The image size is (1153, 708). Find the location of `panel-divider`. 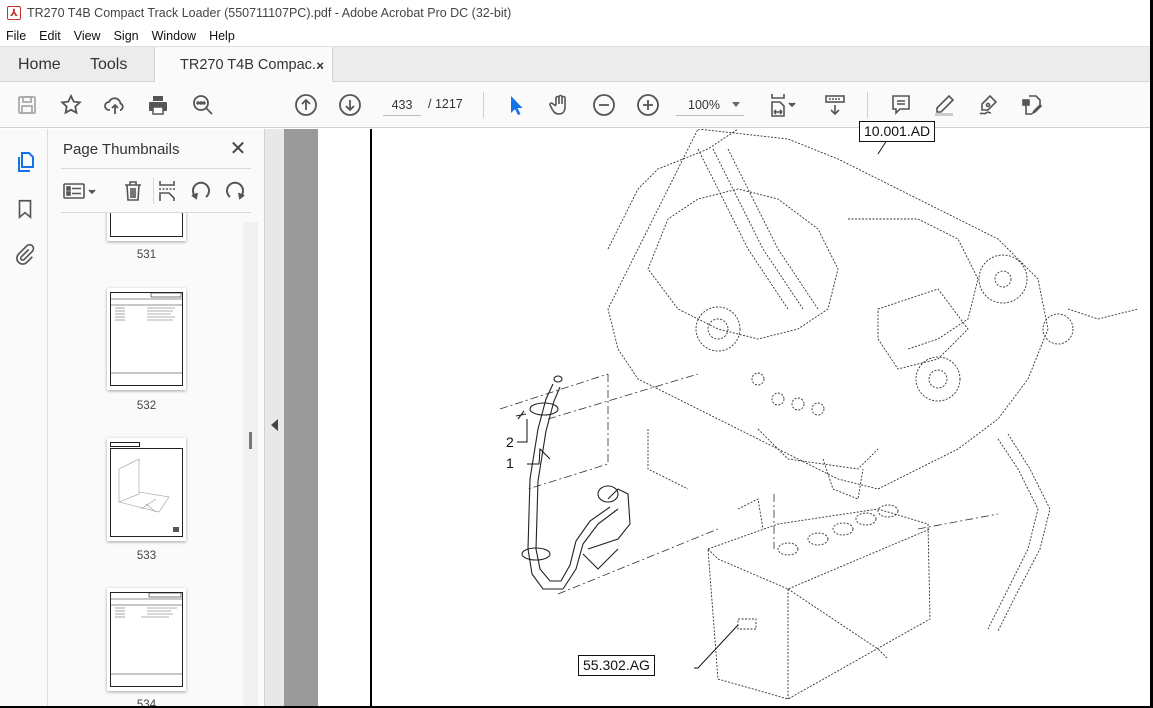

panel-divider is located at coordinates (156, 168).